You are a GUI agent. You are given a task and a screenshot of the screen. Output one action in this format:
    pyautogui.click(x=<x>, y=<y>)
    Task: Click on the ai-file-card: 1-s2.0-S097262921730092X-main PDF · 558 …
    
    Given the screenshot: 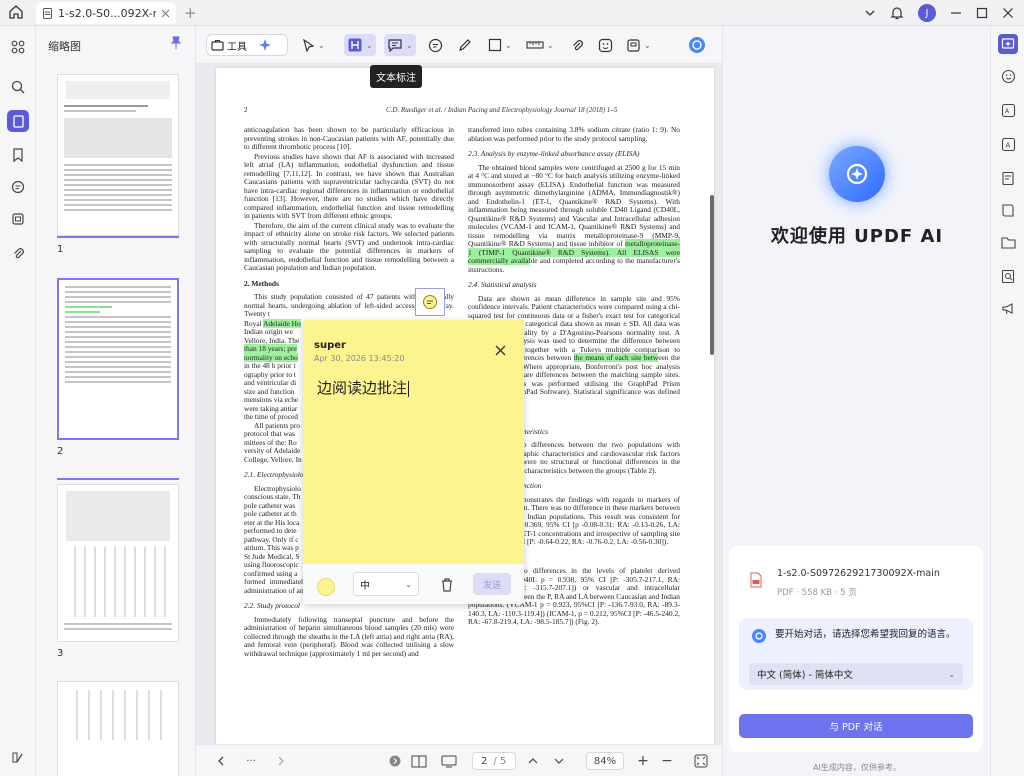 What is the action you would take?
    pyautogui.click(x=856, y=649)
    